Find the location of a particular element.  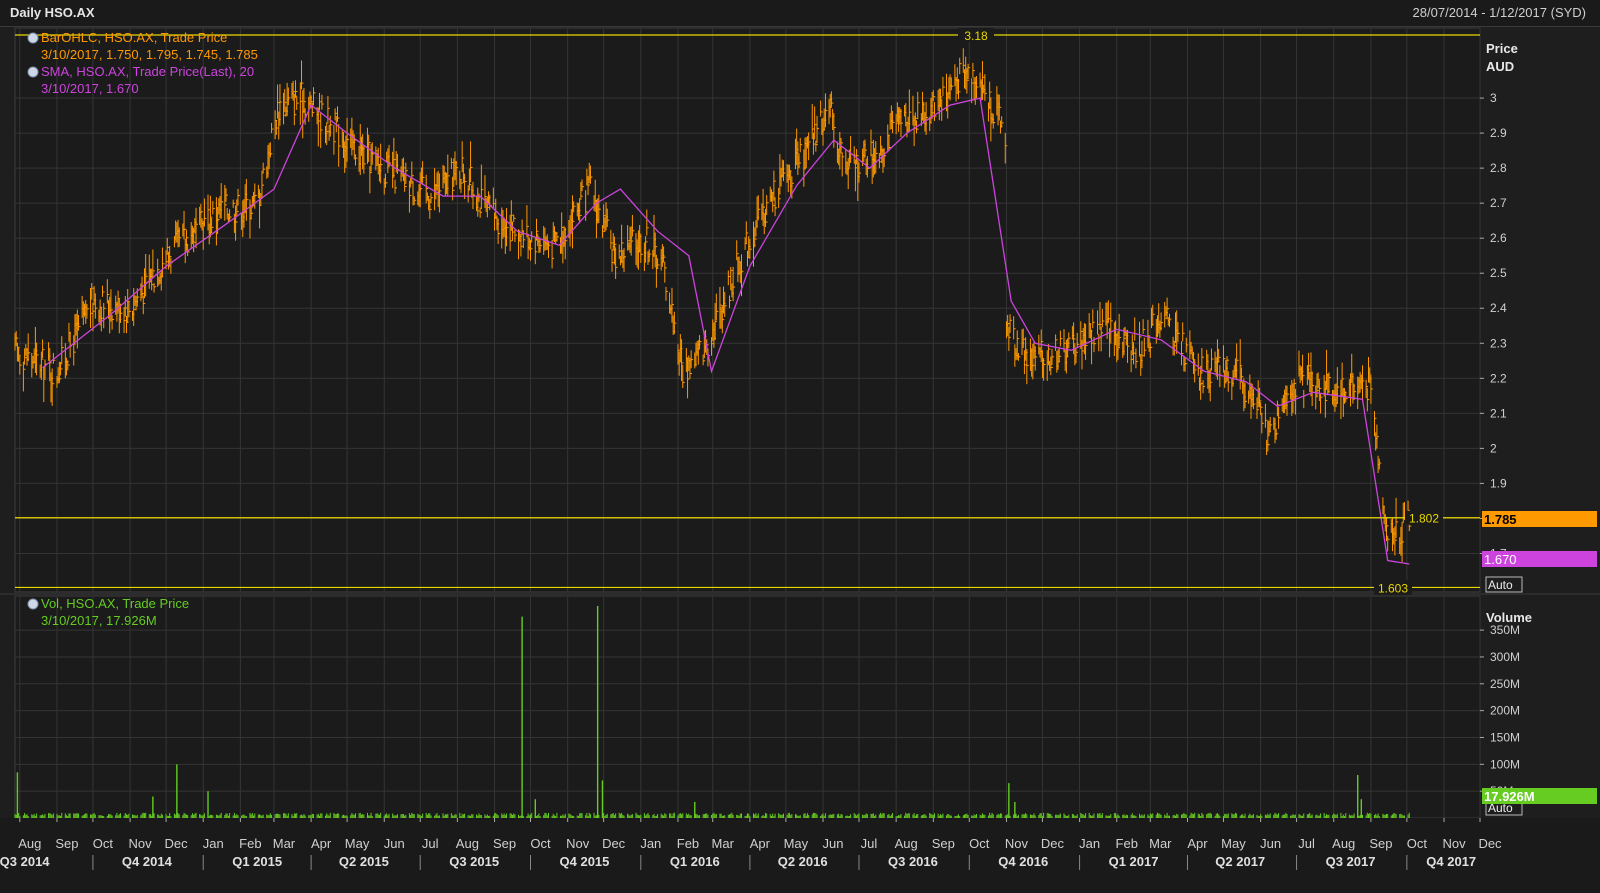

price-tick-label: 2 is located at coordinates (1493, 448).